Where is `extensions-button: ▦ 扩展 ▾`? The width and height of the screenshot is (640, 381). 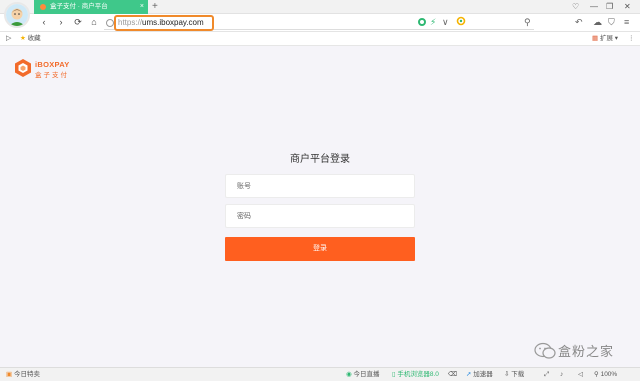 extensions-button: ▦ 扩展 ▾ is located at coordinates (605, 38).